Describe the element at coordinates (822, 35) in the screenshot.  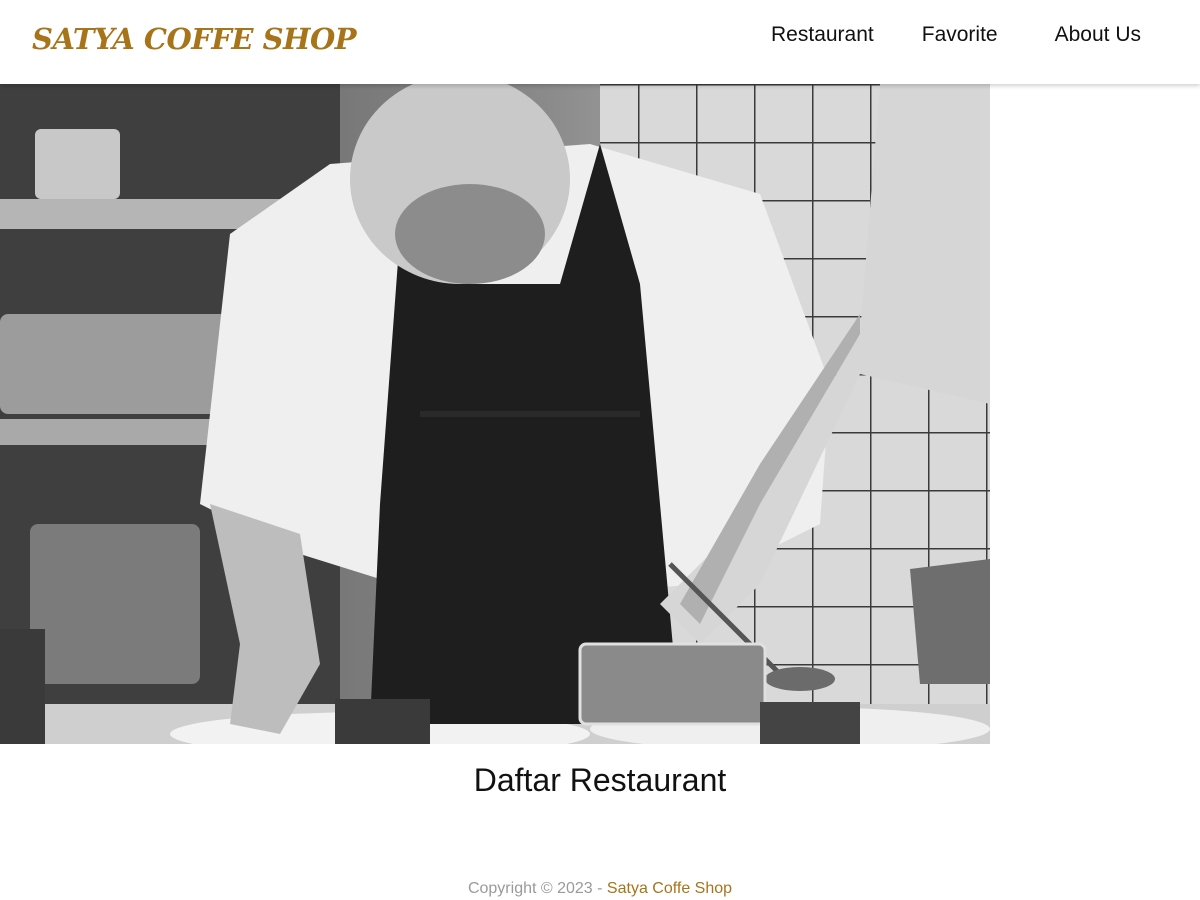
I see `nav-link-restaurant: Restaurant` at that location.